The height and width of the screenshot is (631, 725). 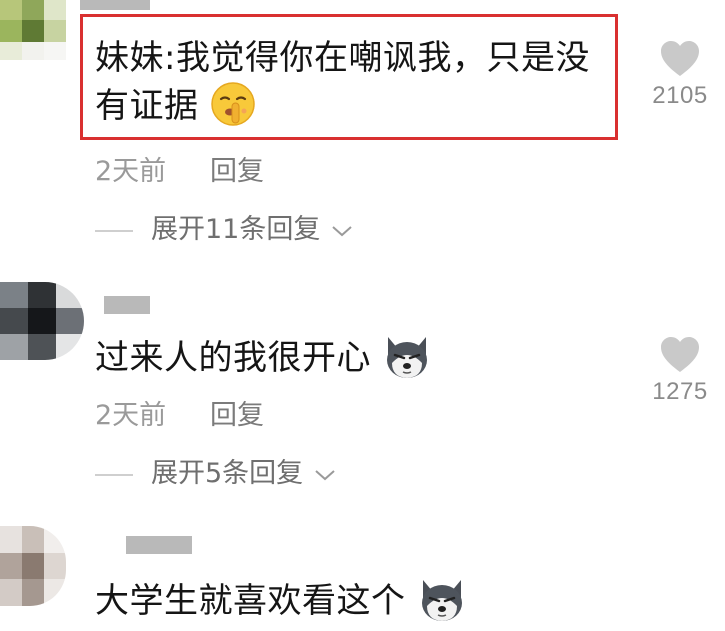 I want to click on comment-text-line: 过来人的我很开心, so click(x=233, y=358).